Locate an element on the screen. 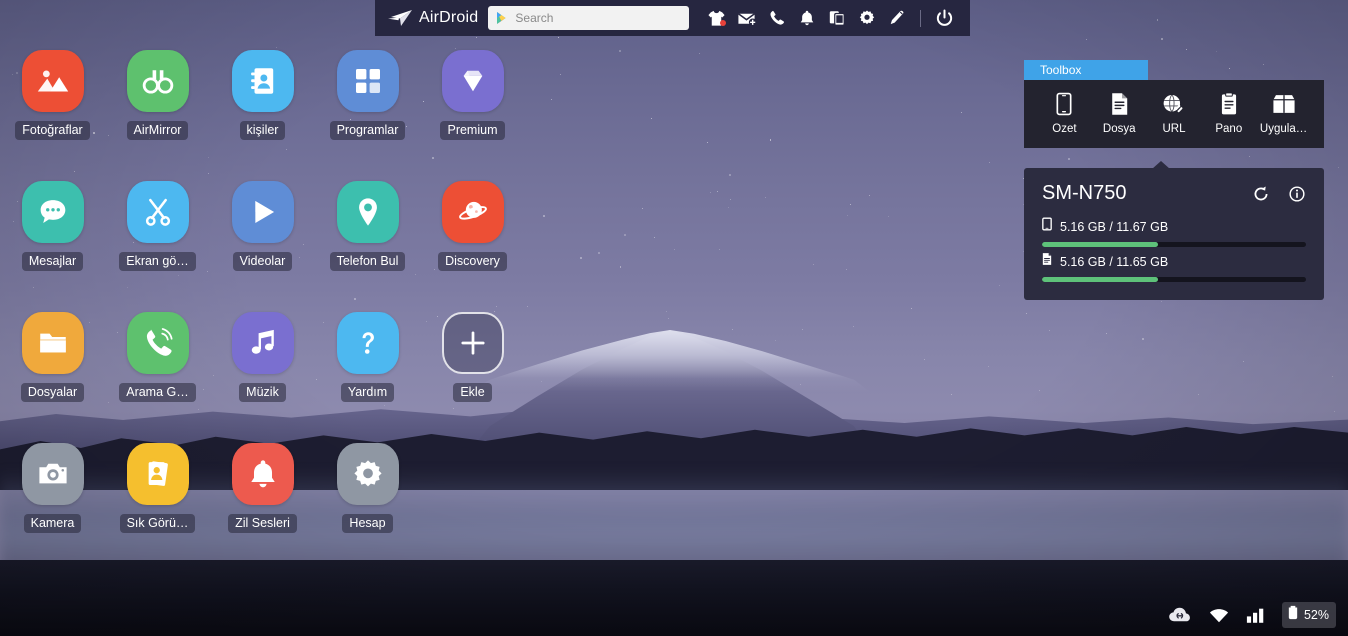  gear-icon is located at coordinates (866, 18).